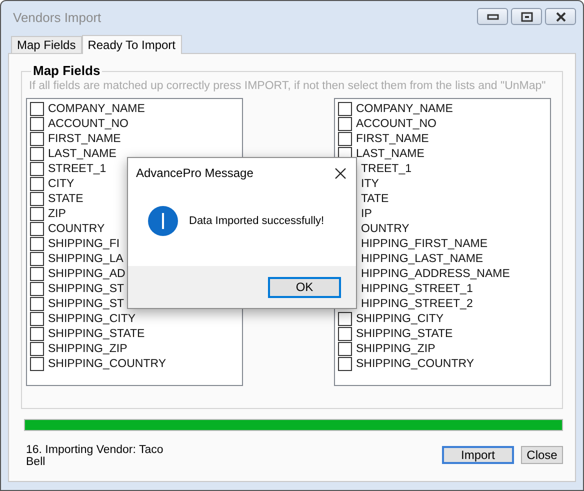 The width and height of the screenshot is (584, 491). I want to click on field-label: COUNTRY, so click(76, 228).